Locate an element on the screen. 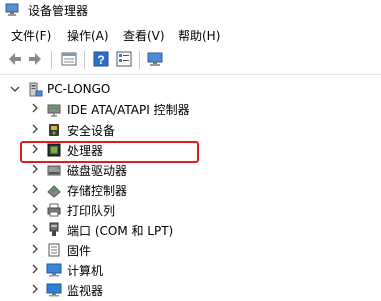  tree-item-security: 安全设备 is located at coordinates (190, 130).